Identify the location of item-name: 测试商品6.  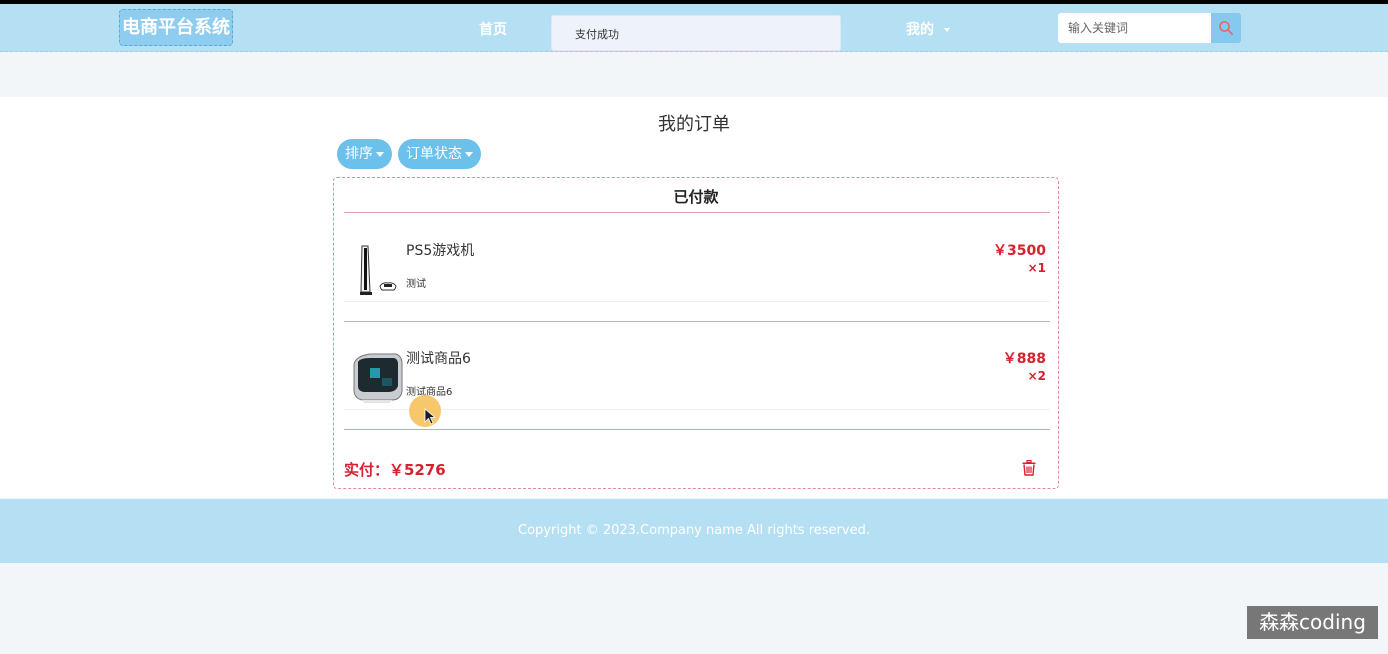
(438, 358).